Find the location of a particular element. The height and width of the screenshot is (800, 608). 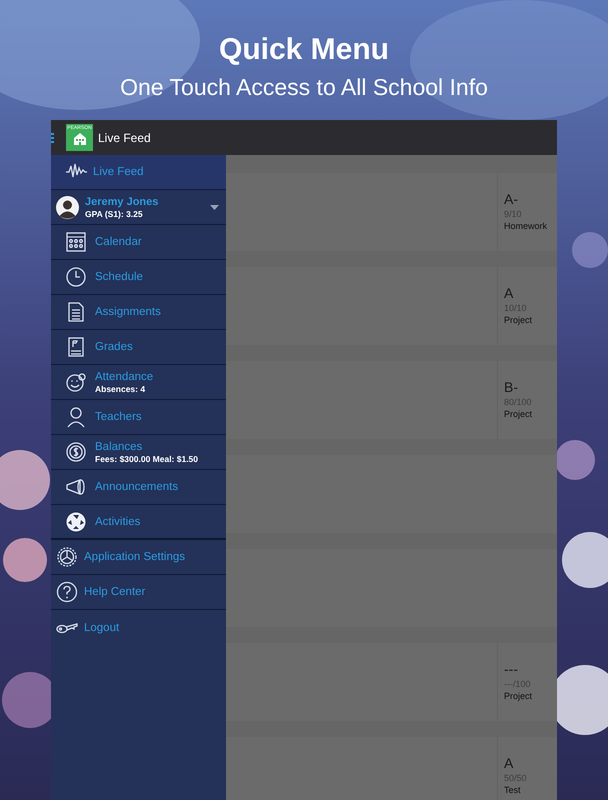

soccer-ball-icon is located at coordinates (76, 521).